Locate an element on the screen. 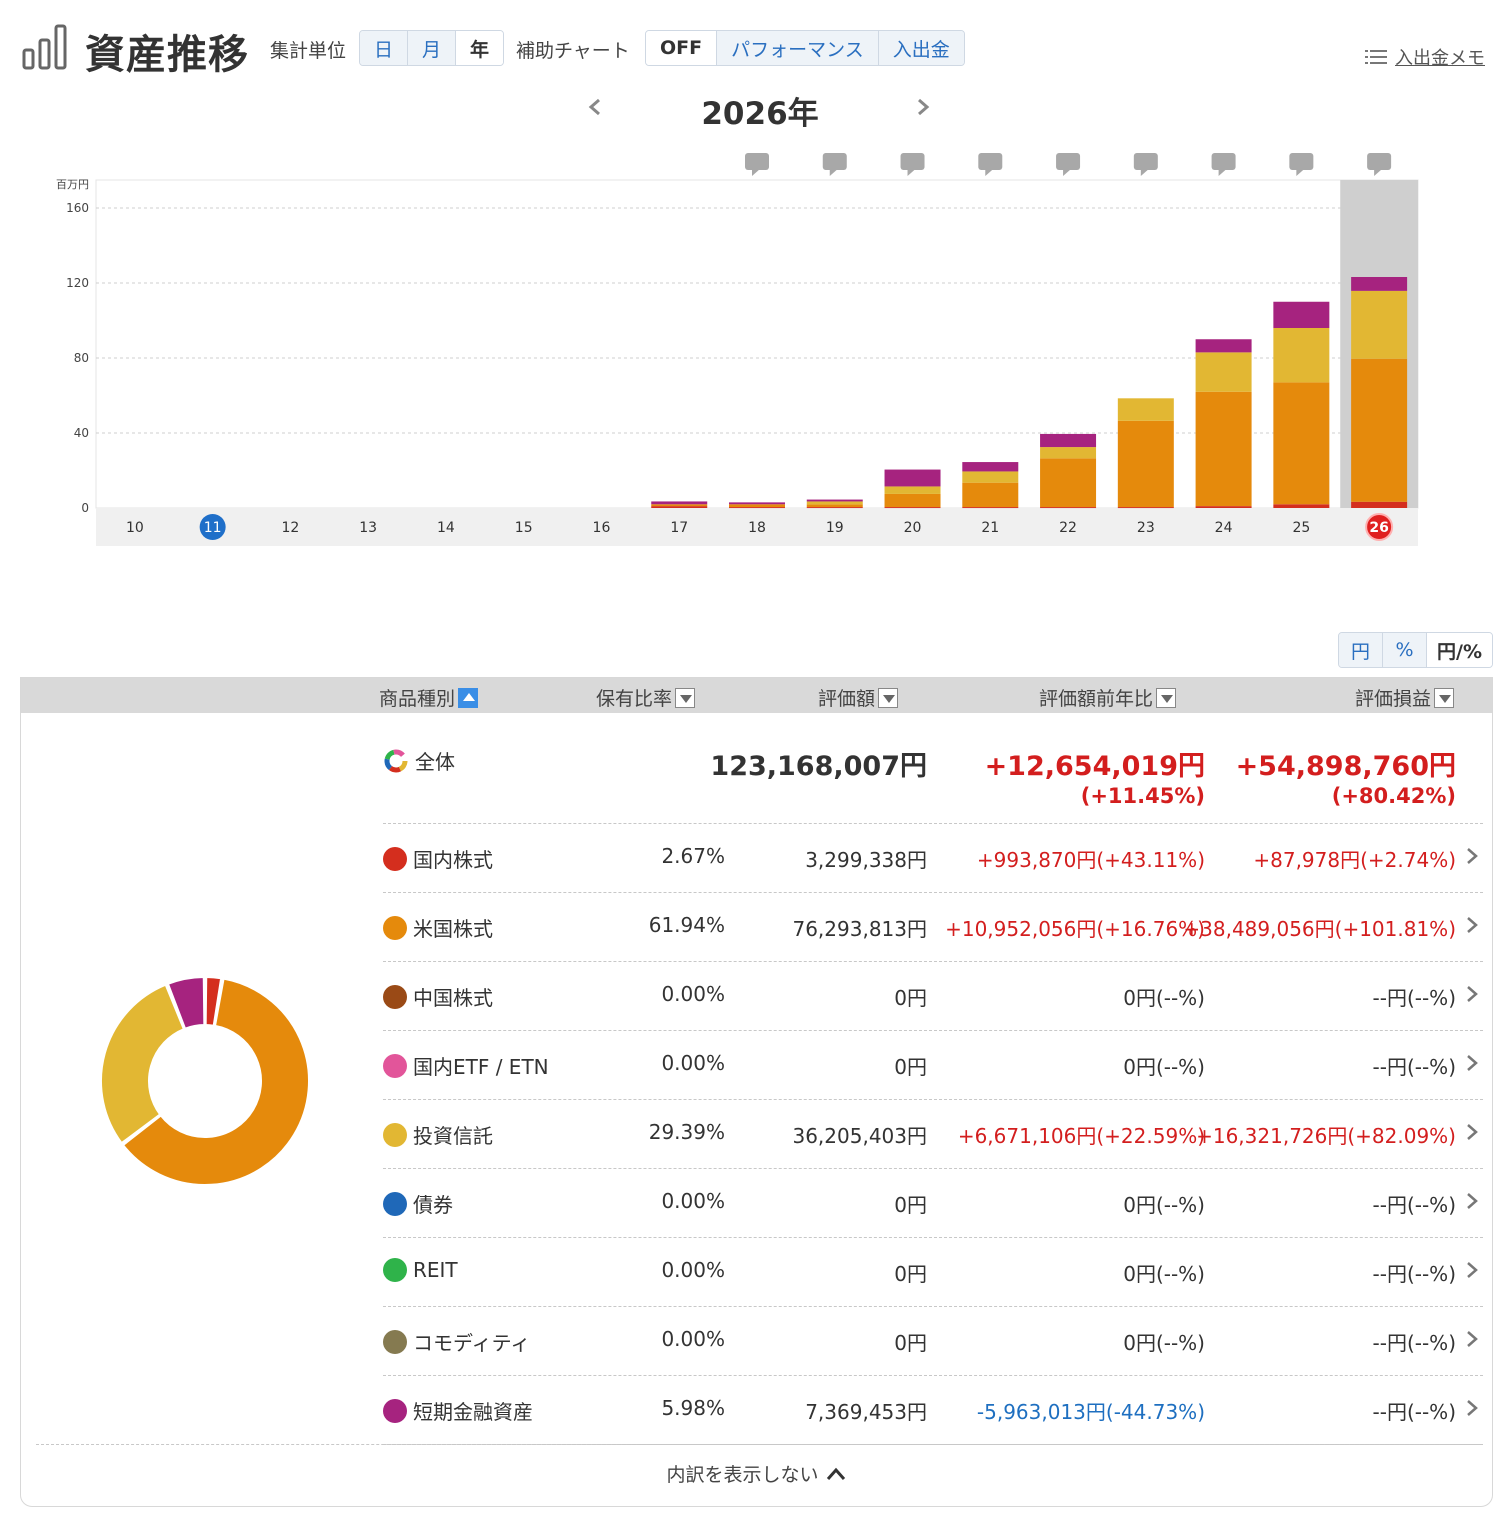  header-value: 評価額 is located at coordinates (858, 697).